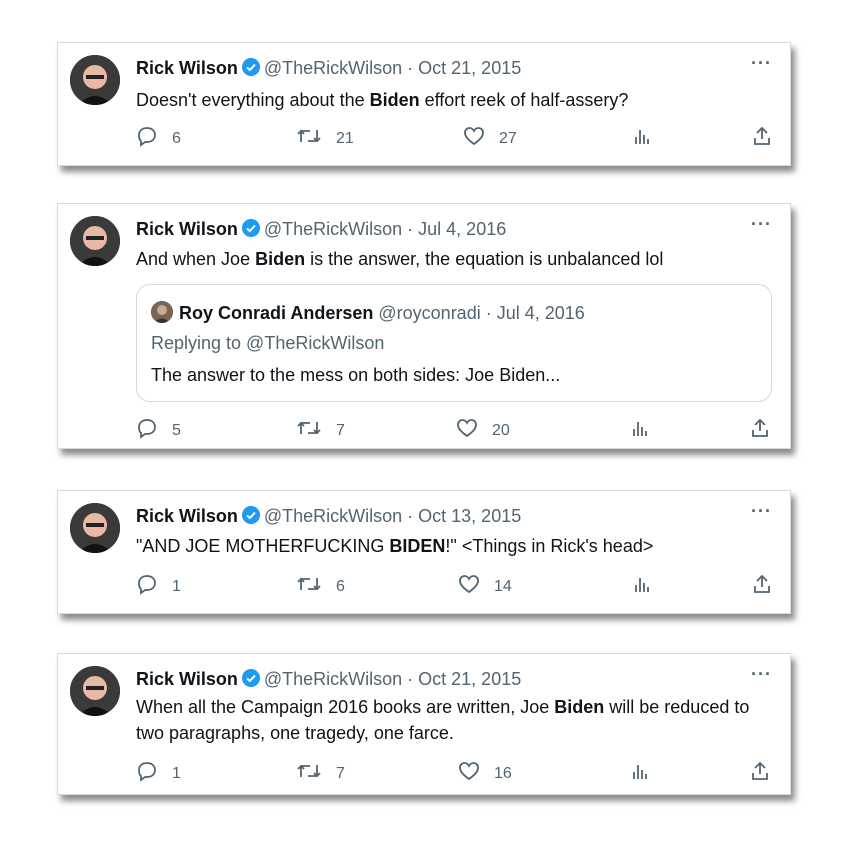  Describe the element at coordinates (454, 585) in the screenshot. I see `tweet-actions: 1 6 14` at that location.